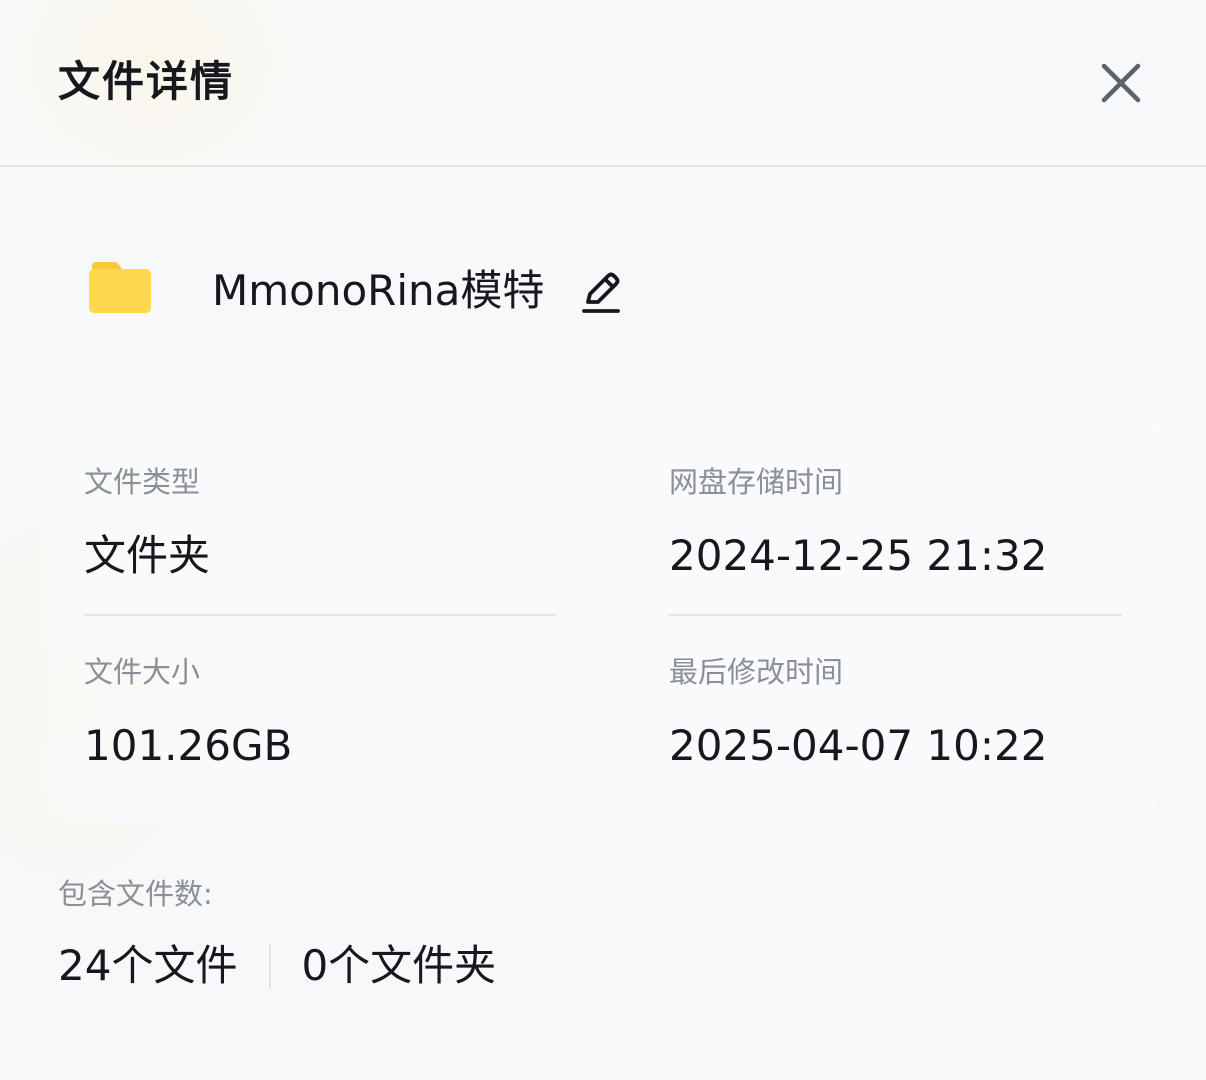 This screenshot has width=1206, height=1080. Describe the element at coordinates (858, 555) in the screenshot. I see `storage-time-value: 2024-12-25 21:32` at that location.